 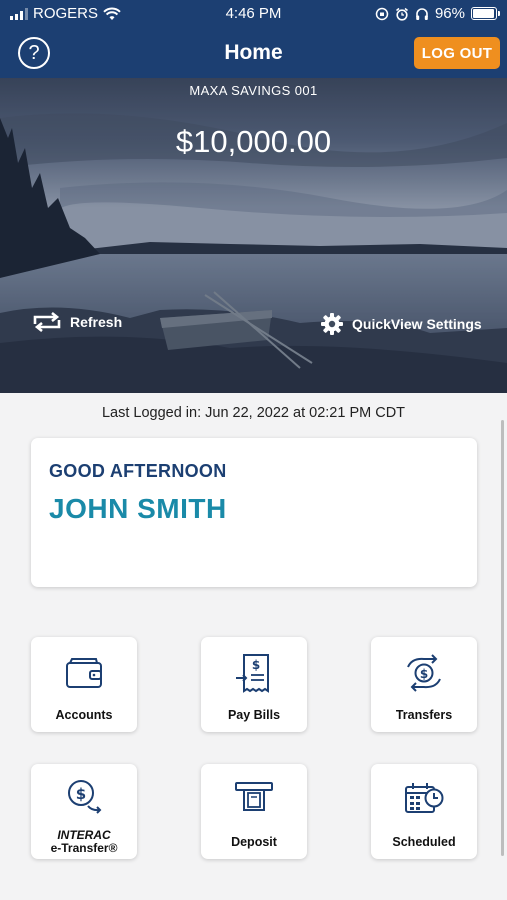 I want to click on bill-icon: $, so click(x=252, y=673).